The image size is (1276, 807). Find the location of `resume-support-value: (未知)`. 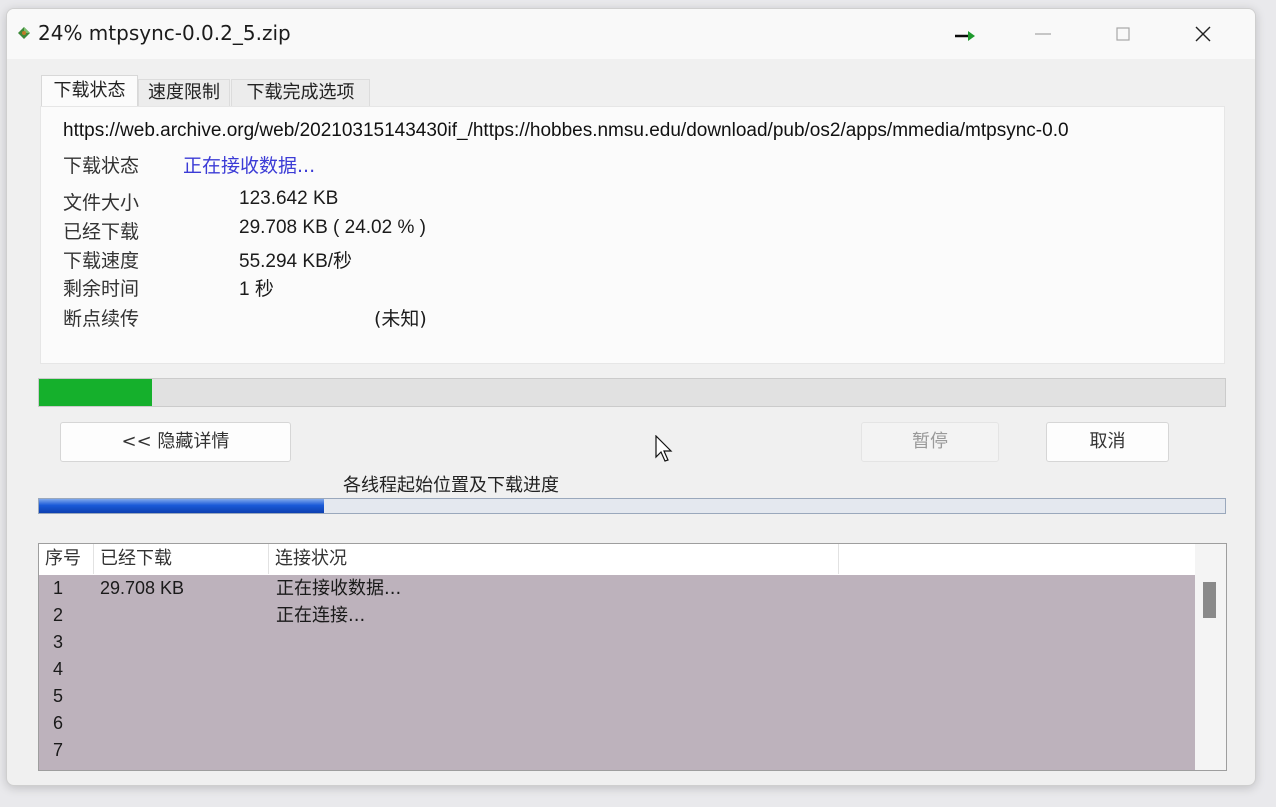

resume-support-value: (未知) is located at coordinates (400, 319).